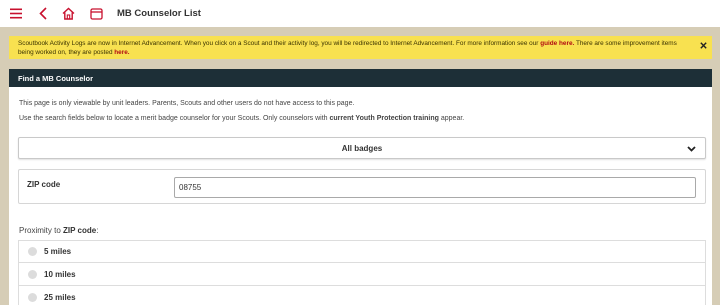  Describe the element at coordinates (60, 297) in the screenshot. I see `proximity-option-label: 25 miles` at that location.